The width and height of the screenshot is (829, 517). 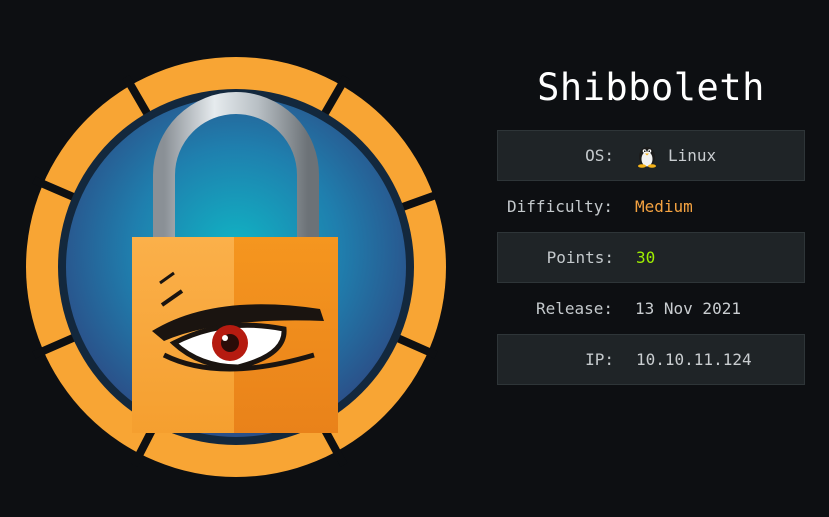 I want to click on os-value: Linux, so click(x=692, y=155).